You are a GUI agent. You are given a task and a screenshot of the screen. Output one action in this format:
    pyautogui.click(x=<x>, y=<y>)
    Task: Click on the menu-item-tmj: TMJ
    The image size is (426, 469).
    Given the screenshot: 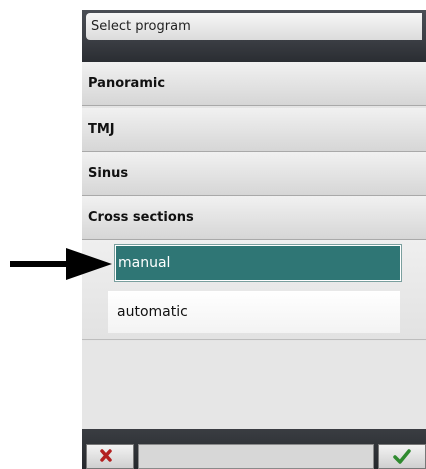 What is the action you would take?
    pyautogui.click(x=254, y=130)
    